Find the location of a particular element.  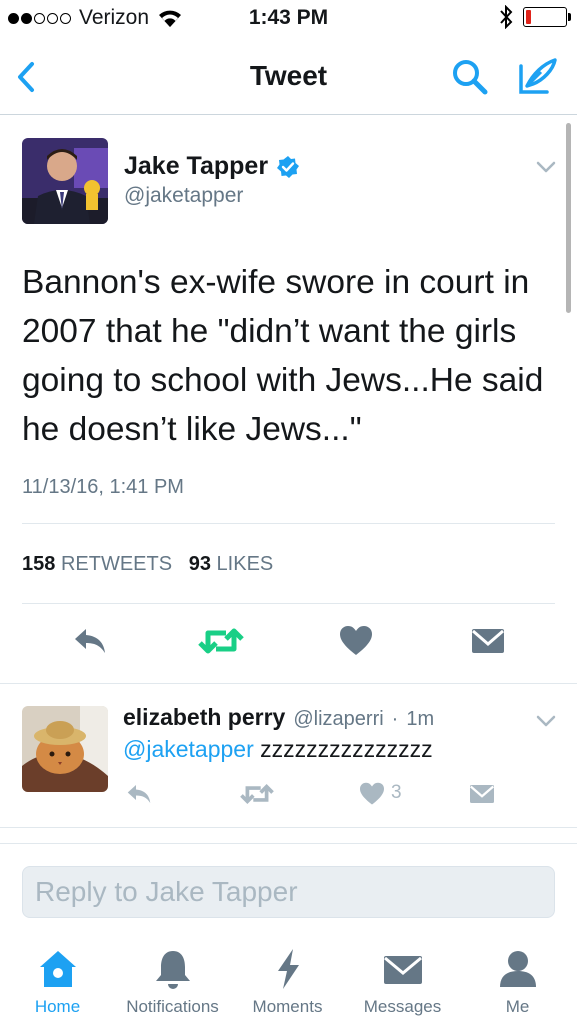

verified-badge-icon is located at coordinates (288, 166).